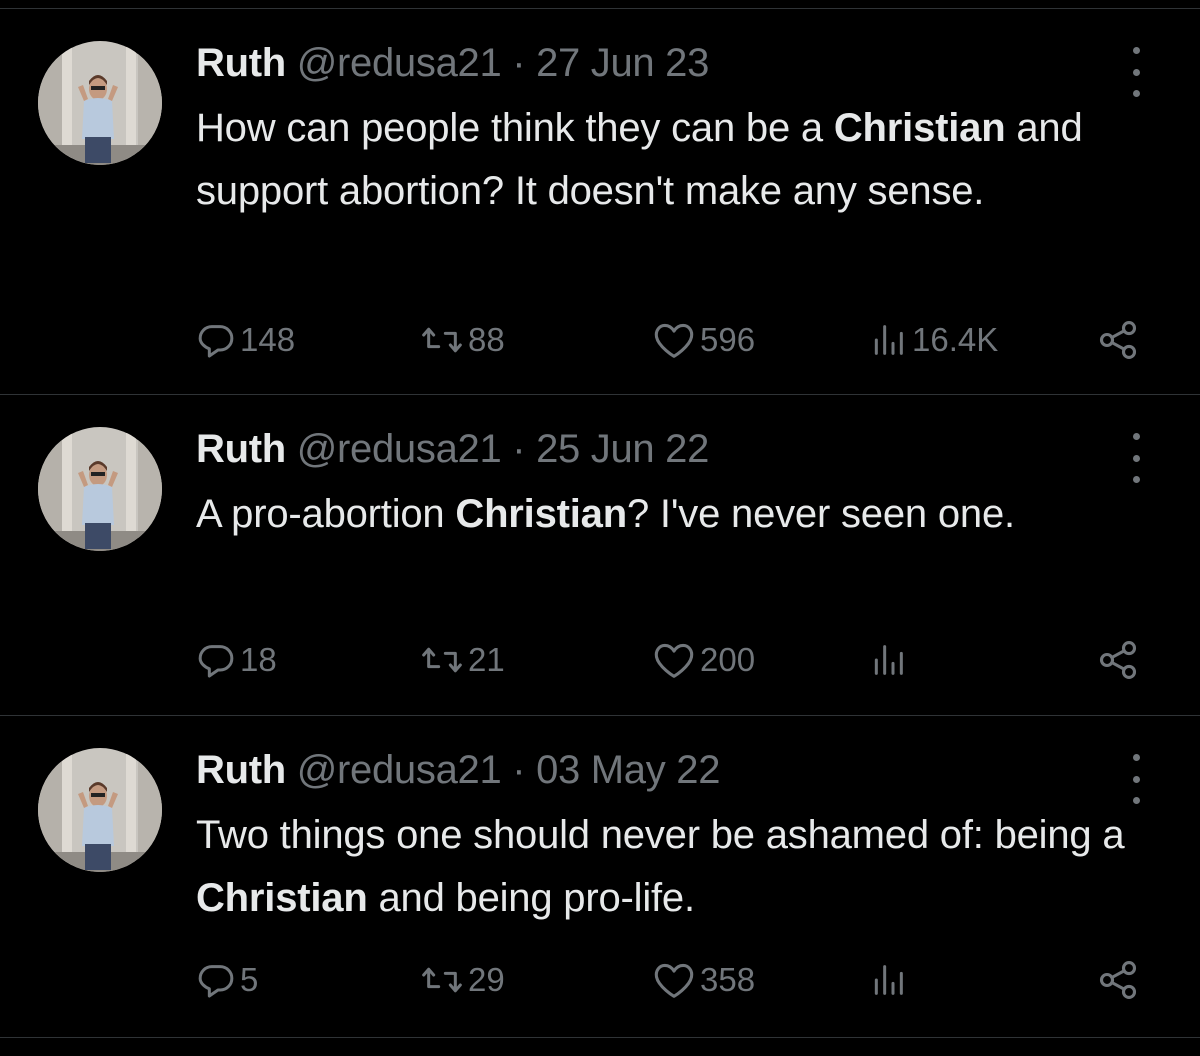 The image size is (1200, 1056). I want to click on views-count: 16.4K, so click(955, 339).